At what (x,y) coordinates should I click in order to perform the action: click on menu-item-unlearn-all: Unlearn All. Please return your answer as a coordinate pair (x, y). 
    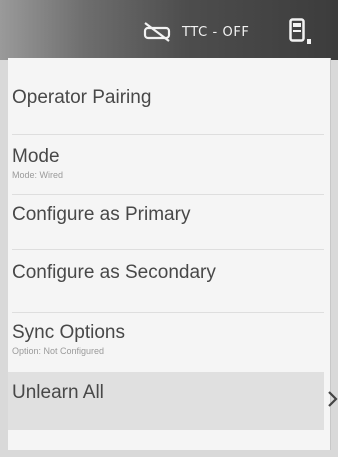
    Looking at the image, I should click on (163, 393).